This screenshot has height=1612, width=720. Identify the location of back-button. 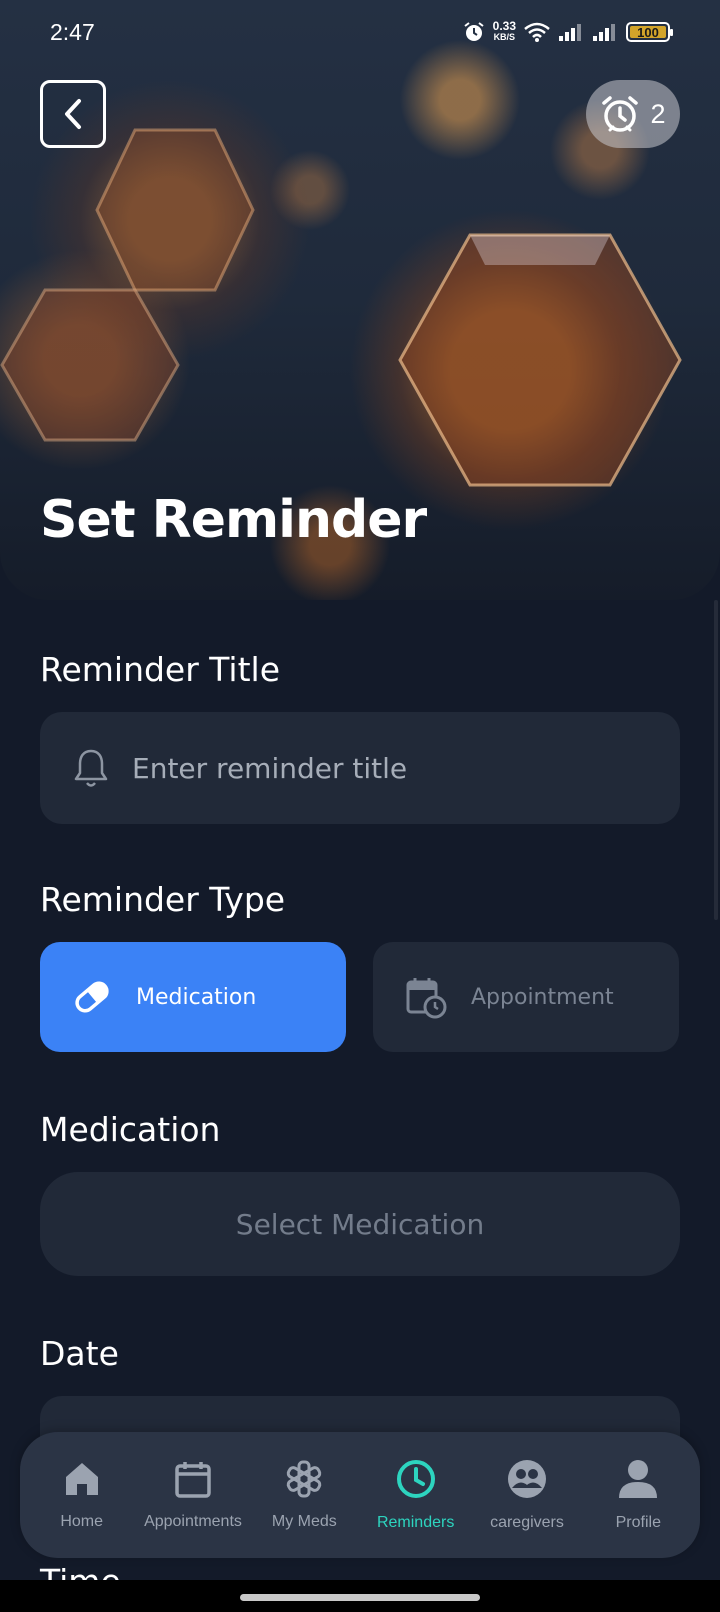
(73, 114).